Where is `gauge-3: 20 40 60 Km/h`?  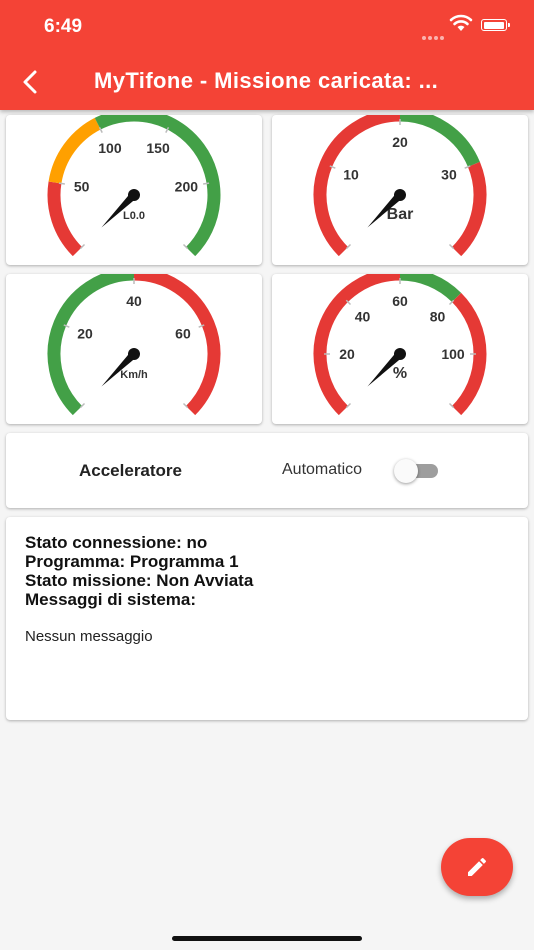 gauge-3: 20 40 60 Km/h is located at coordinates (134, 345).